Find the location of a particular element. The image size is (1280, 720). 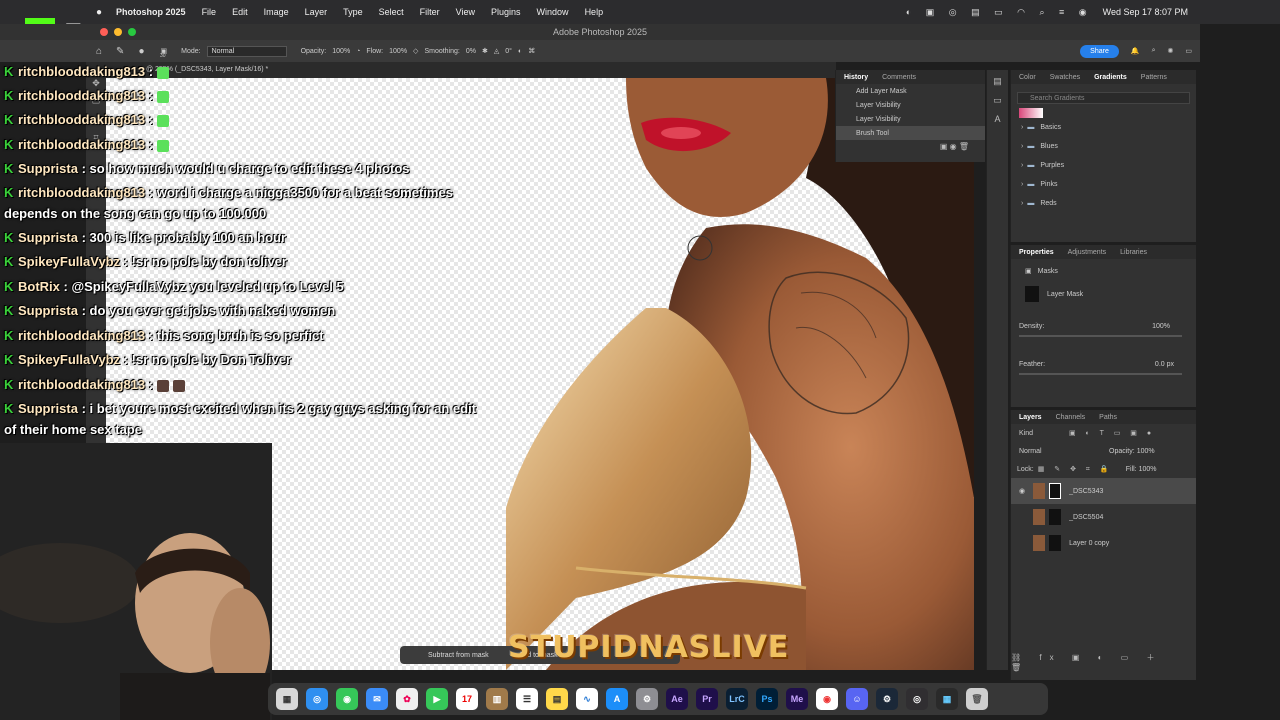

layer-row: ◉ Layer 0 copy is located at coordinates (1103, 543).